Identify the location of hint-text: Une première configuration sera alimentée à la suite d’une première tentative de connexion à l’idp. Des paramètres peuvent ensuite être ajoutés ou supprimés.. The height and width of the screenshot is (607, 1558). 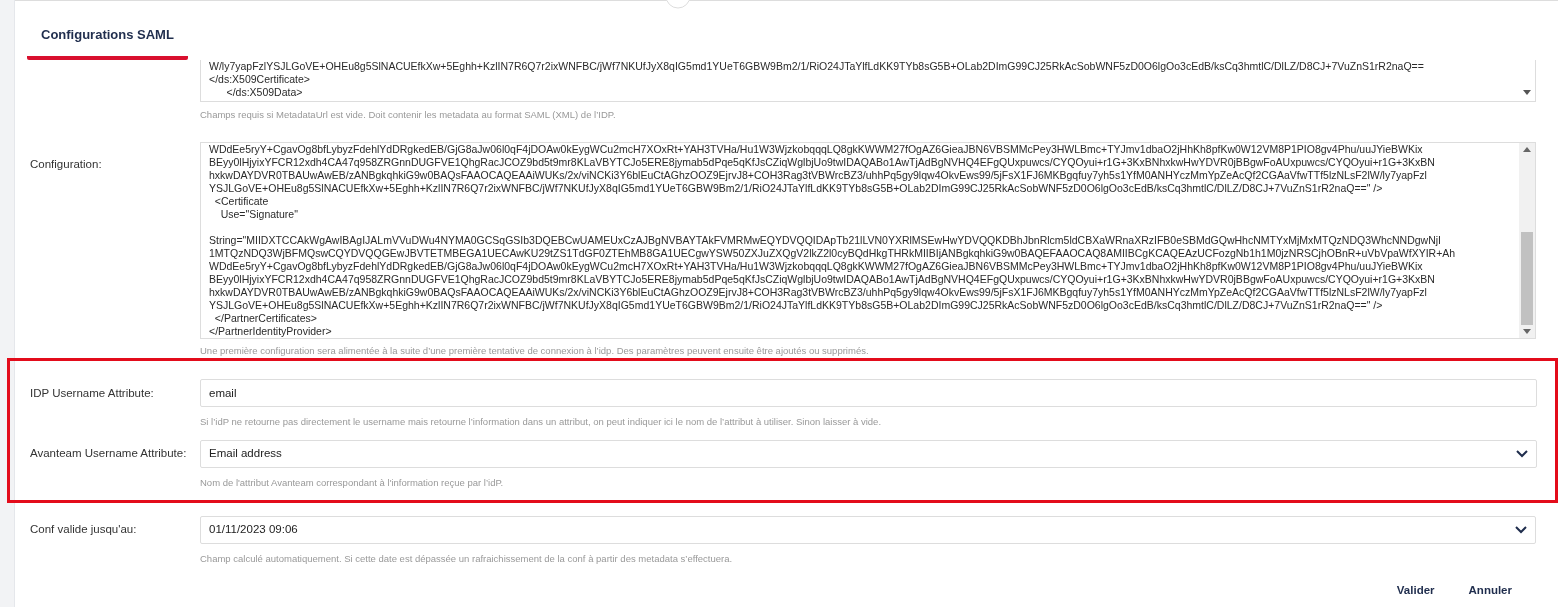
(535, 351).